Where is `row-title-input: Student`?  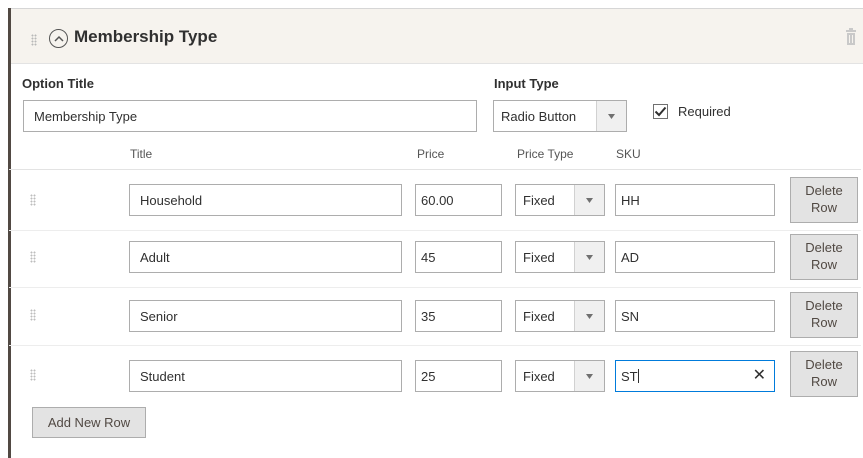
row-title-input: Student is located at coordinates (265, 376).